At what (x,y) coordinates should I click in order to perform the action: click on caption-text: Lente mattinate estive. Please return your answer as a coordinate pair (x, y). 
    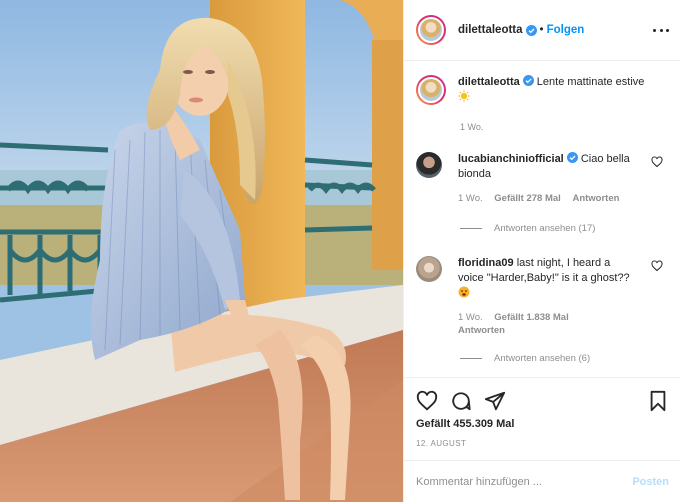
    Looking at the image, I should click on (590, 82).